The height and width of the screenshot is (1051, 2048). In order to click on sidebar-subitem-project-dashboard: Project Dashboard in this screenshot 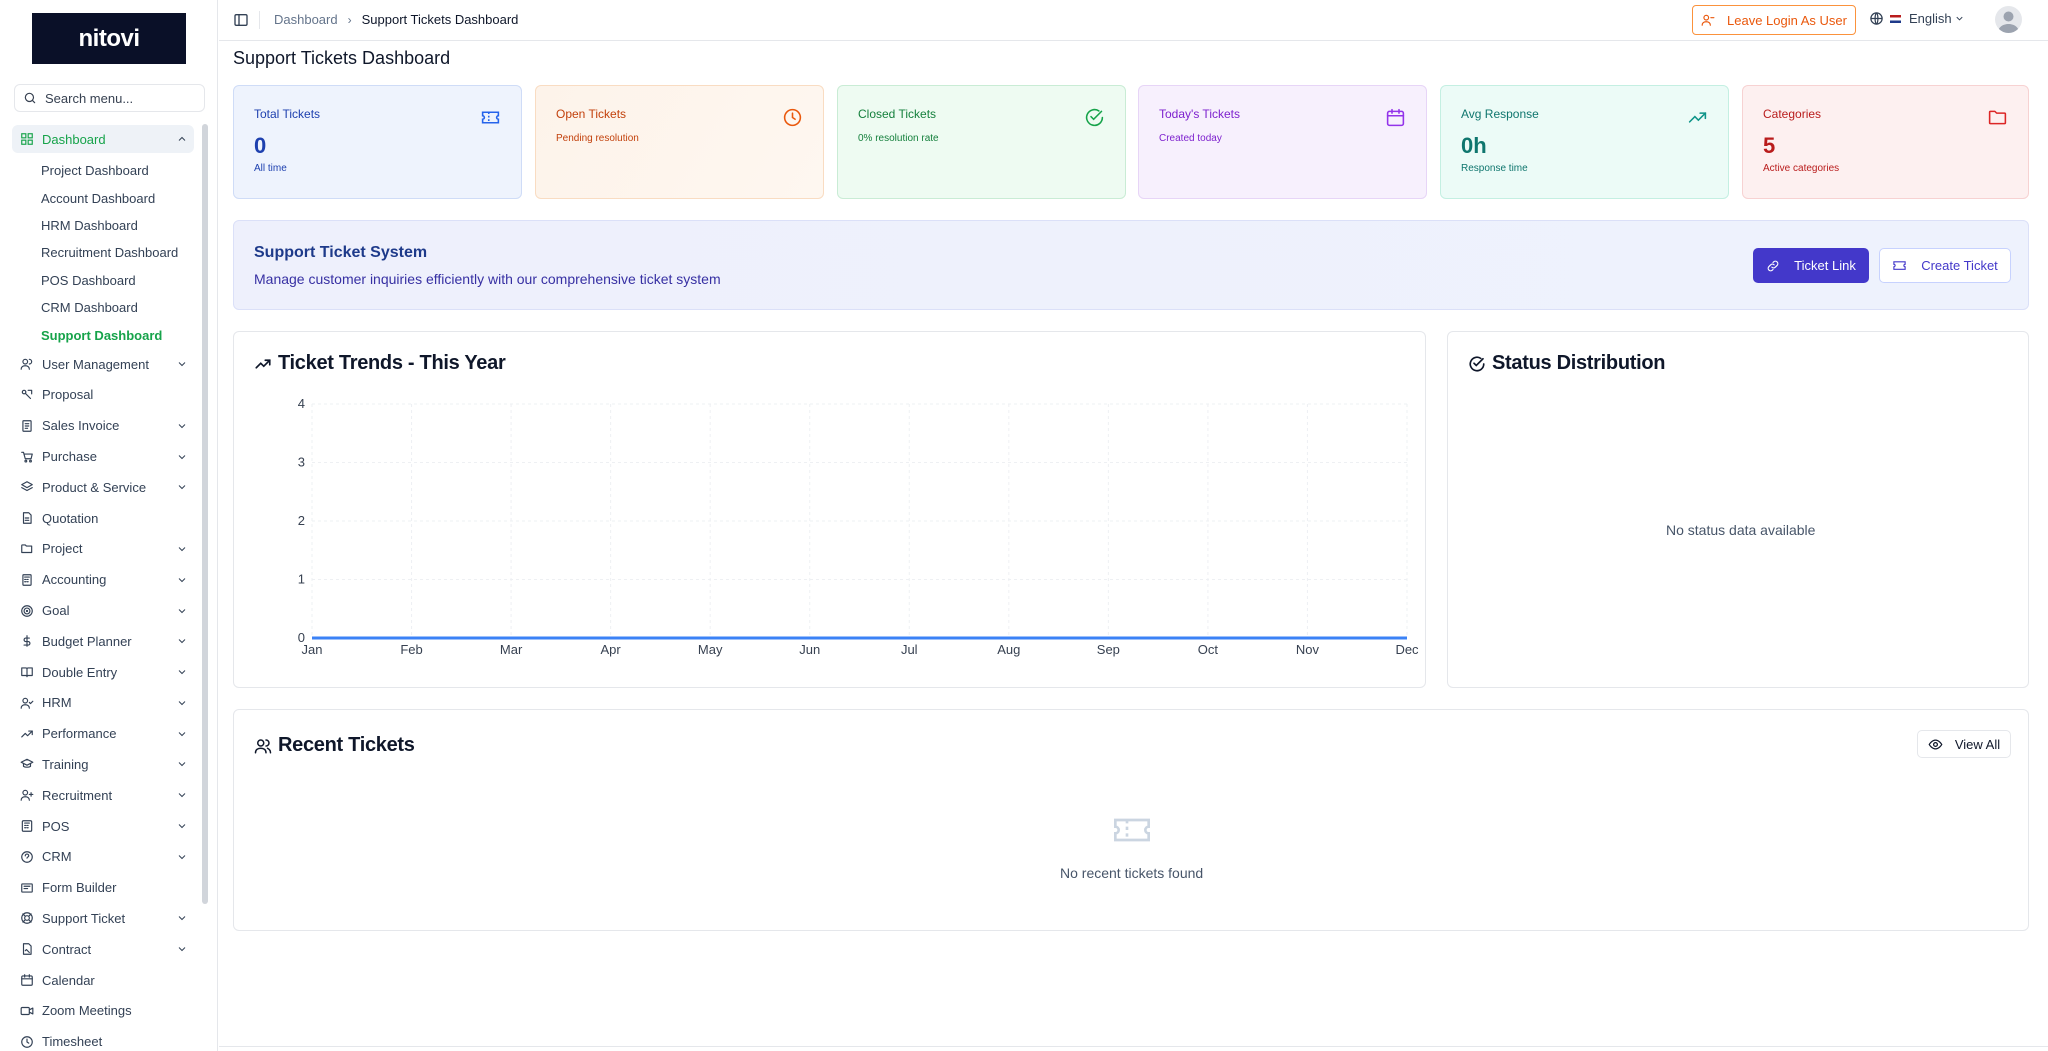, I will do `click(103, 170)`.